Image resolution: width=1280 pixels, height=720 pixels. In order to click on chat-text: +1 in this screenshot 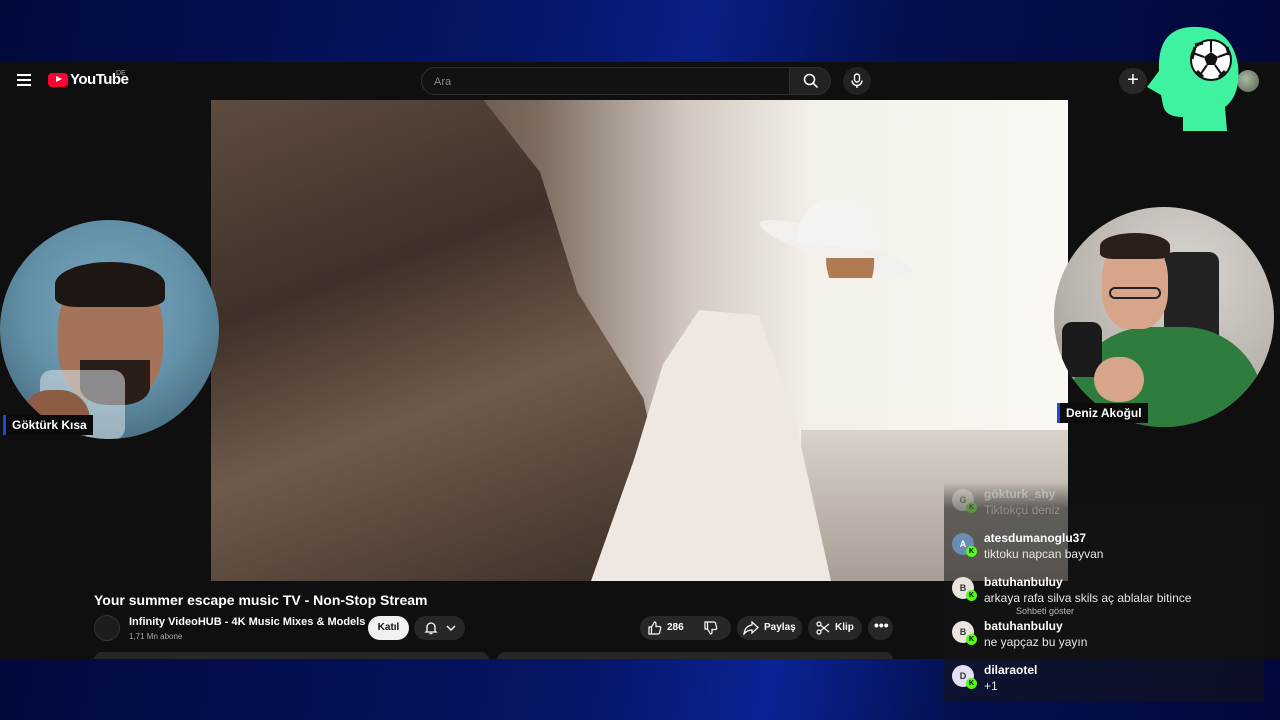, I will do `click(991, 686)`.